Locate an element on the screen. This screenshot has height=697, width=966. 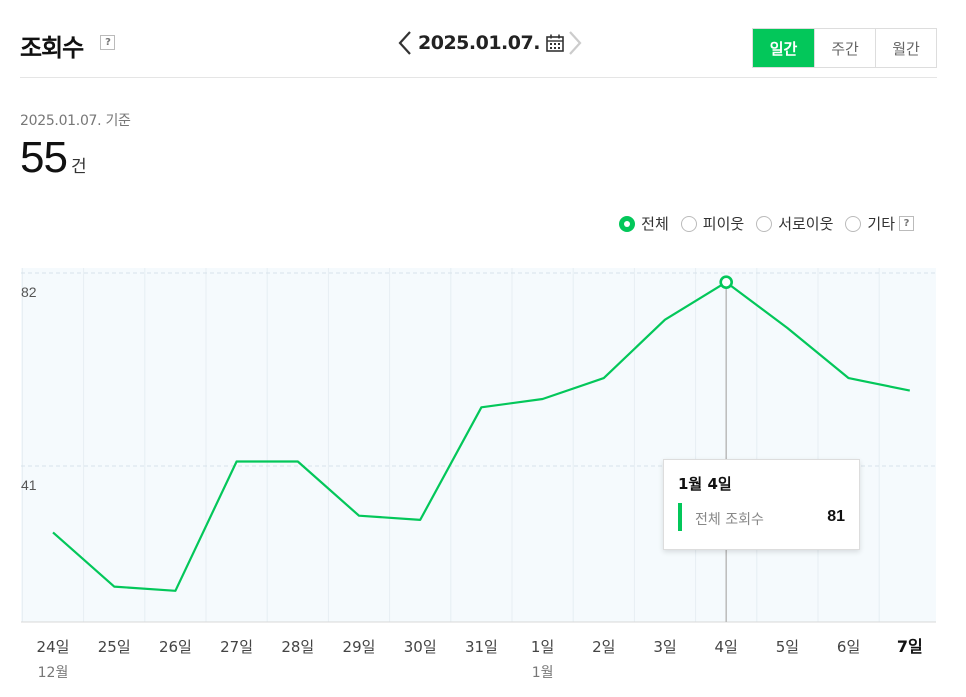
x-tick-label: 27일 is located at coordinates (236, 647).